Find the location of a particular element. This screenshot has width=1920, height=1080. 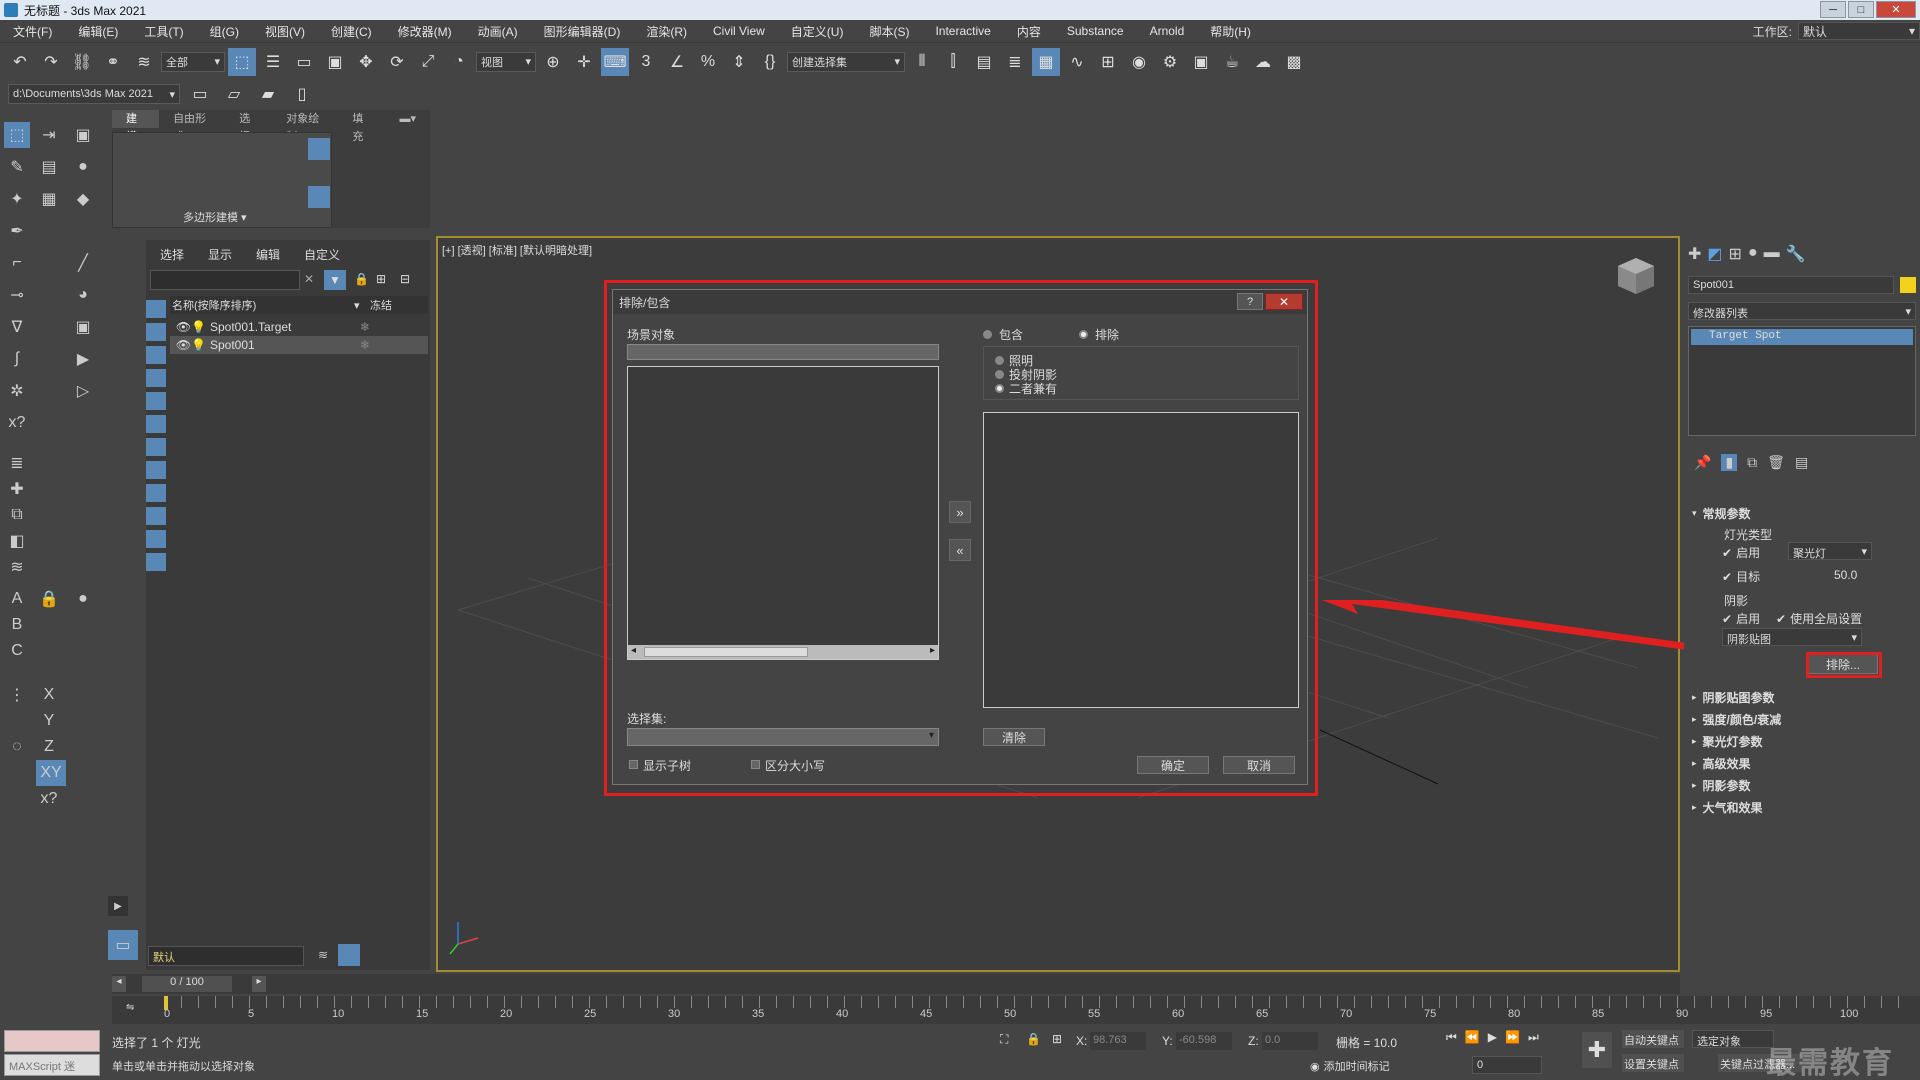

section-atmospheres-effects: ▸ 大气和效果 is located at coordinates (1803, 807).